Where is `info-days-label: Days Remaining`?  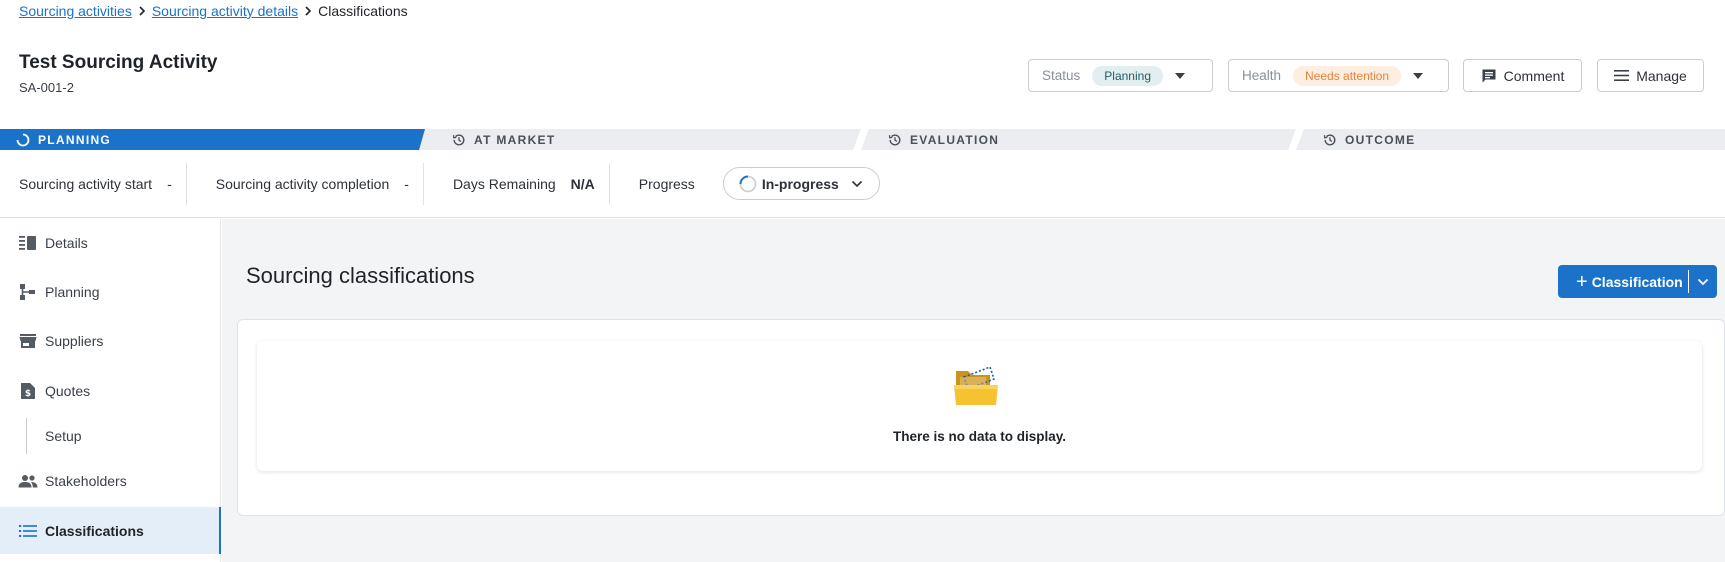 info-days-label: Days Remaining is located at coordinates (504, 183).